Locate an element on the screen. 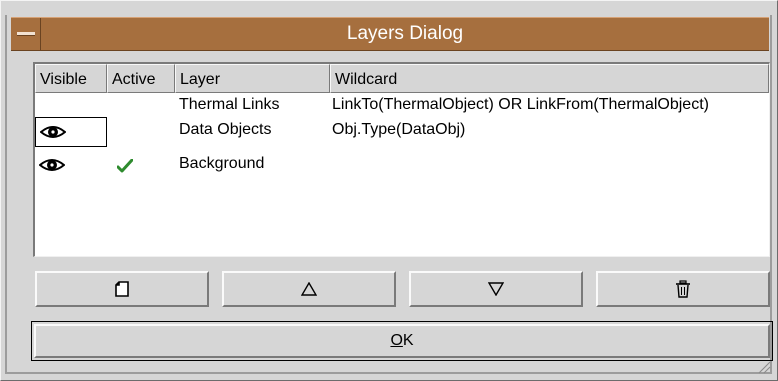 The image size is (778, 381). move-up-button is located at coordinates (309, 289).